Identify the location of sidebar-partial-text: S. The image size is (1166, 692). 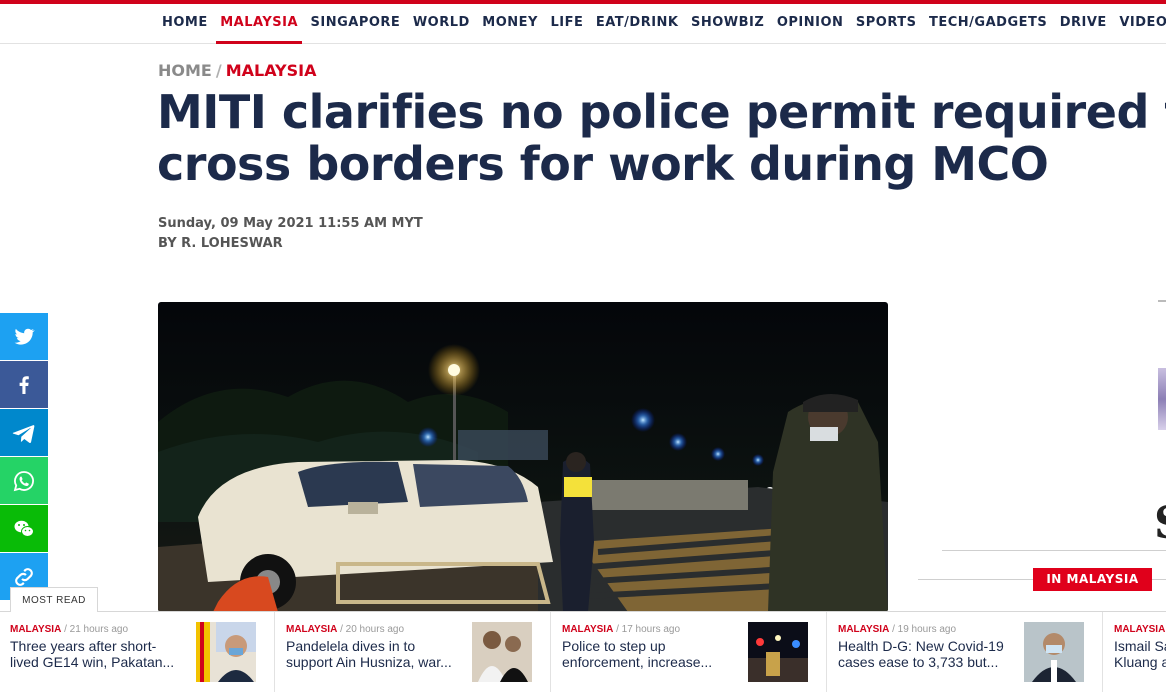
(1160, 523).